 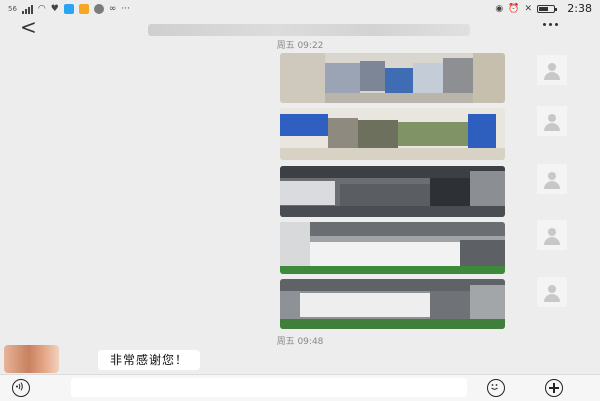 I want to click on battery-icon, so click(x=547, y=9).